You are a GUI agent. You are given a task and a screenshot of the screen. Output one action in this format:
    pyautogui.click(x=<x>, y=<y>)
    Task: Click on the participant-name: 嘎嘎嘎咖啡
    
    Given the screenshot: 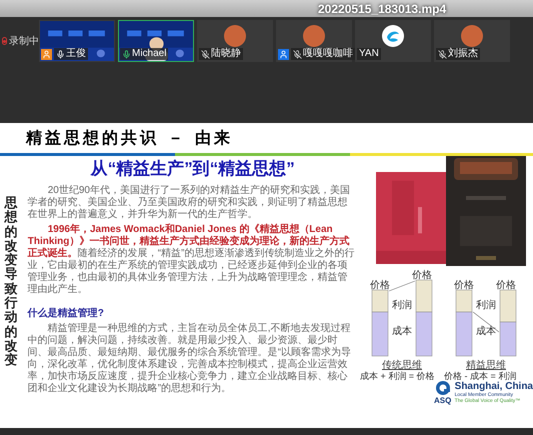 What is the action you would take?
    pyautogui.click(x=323, y=54)
    